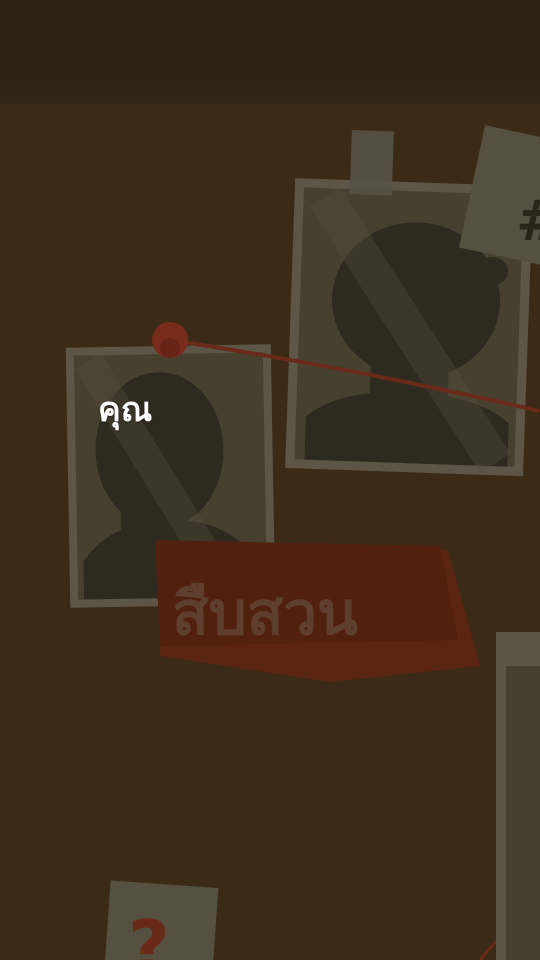 The image size is (540, 960). Describe the element at coordinates (149, 932) in the screenshot. I see `question-note-glyph: ?` at that location.